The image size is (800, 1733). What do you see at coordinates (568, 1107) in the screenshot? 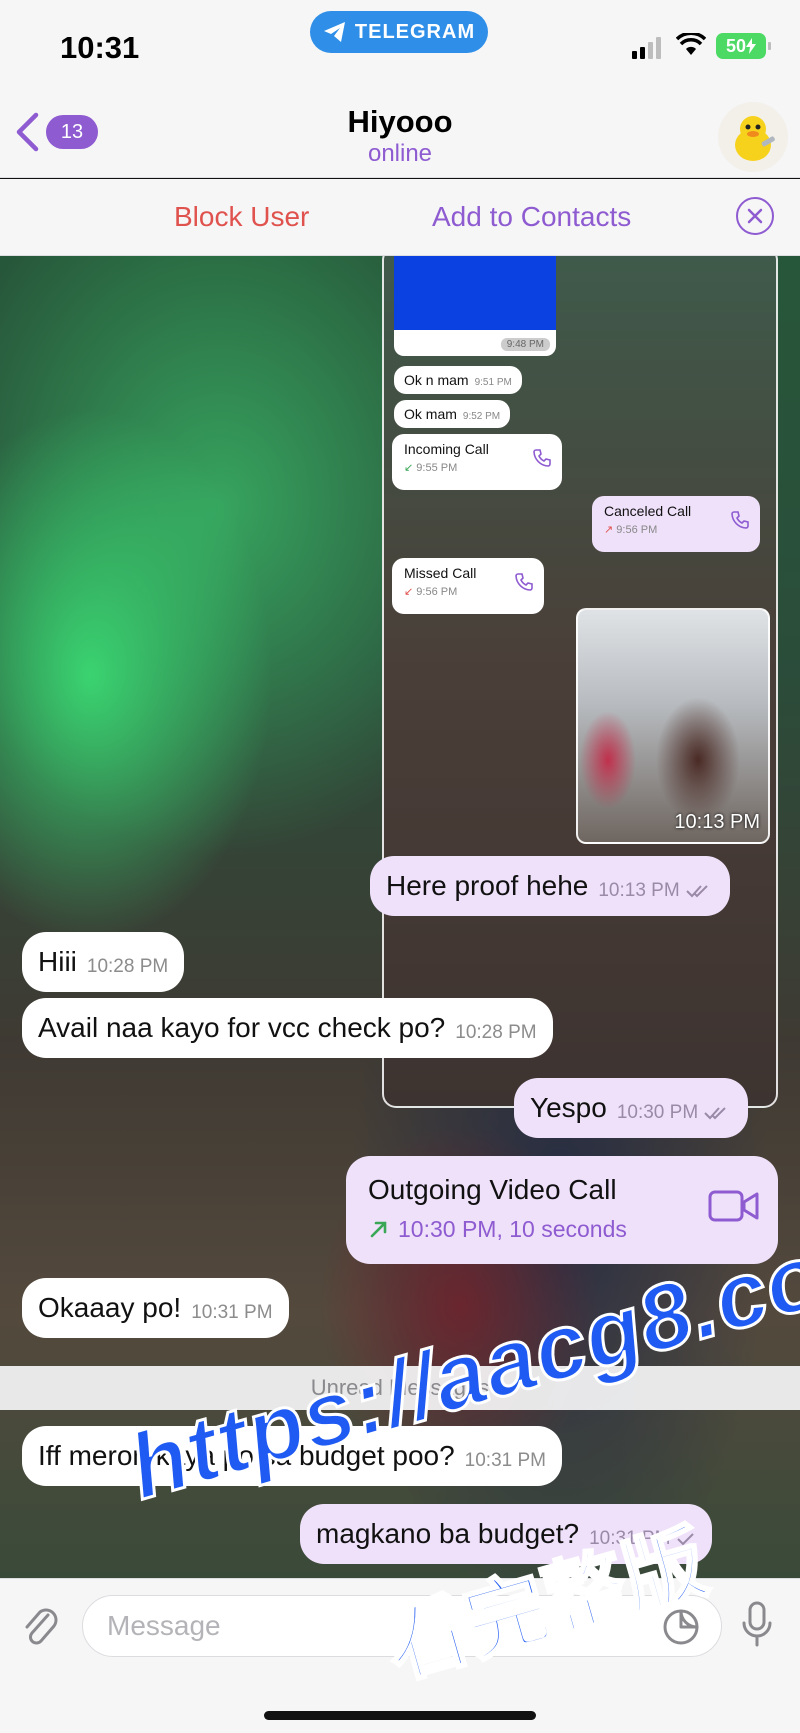
I see `message-text: Yespo` at bounding box center [568, 1107].